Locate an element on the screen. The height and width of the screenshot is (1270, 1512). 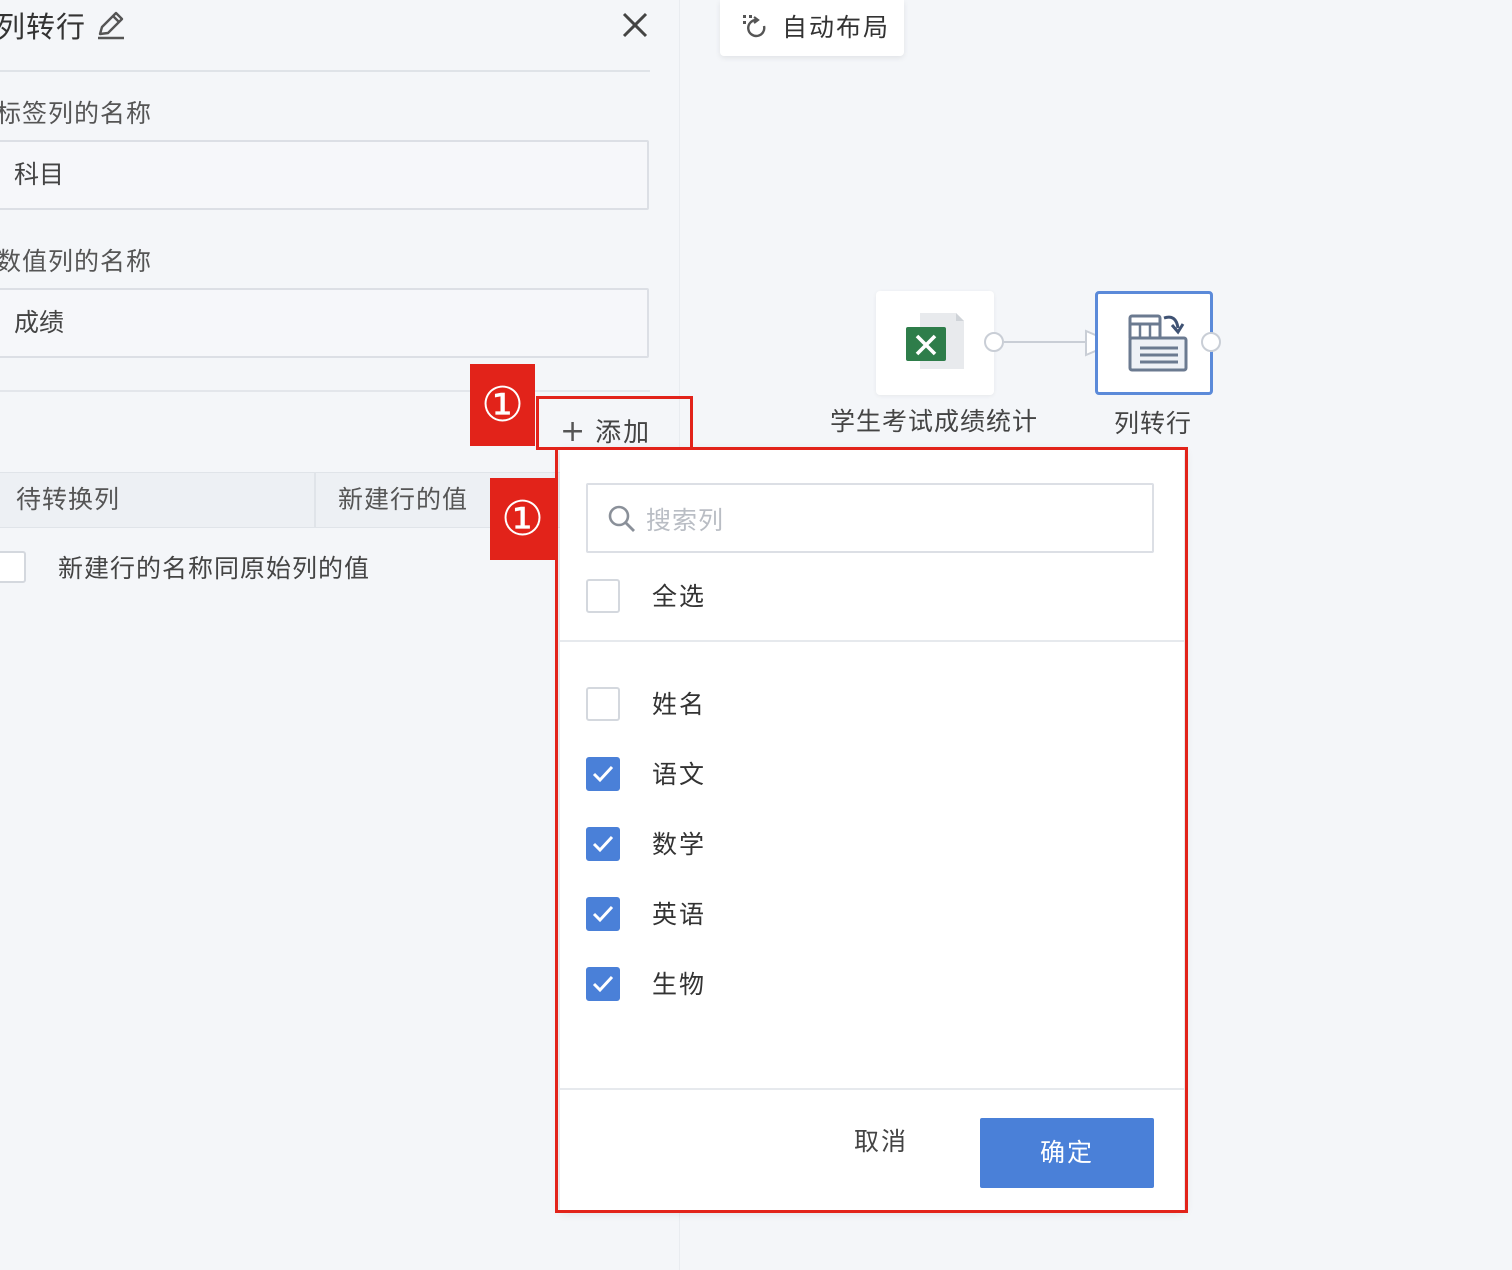
pivot-output-port is located at coordinates (1211, 342).